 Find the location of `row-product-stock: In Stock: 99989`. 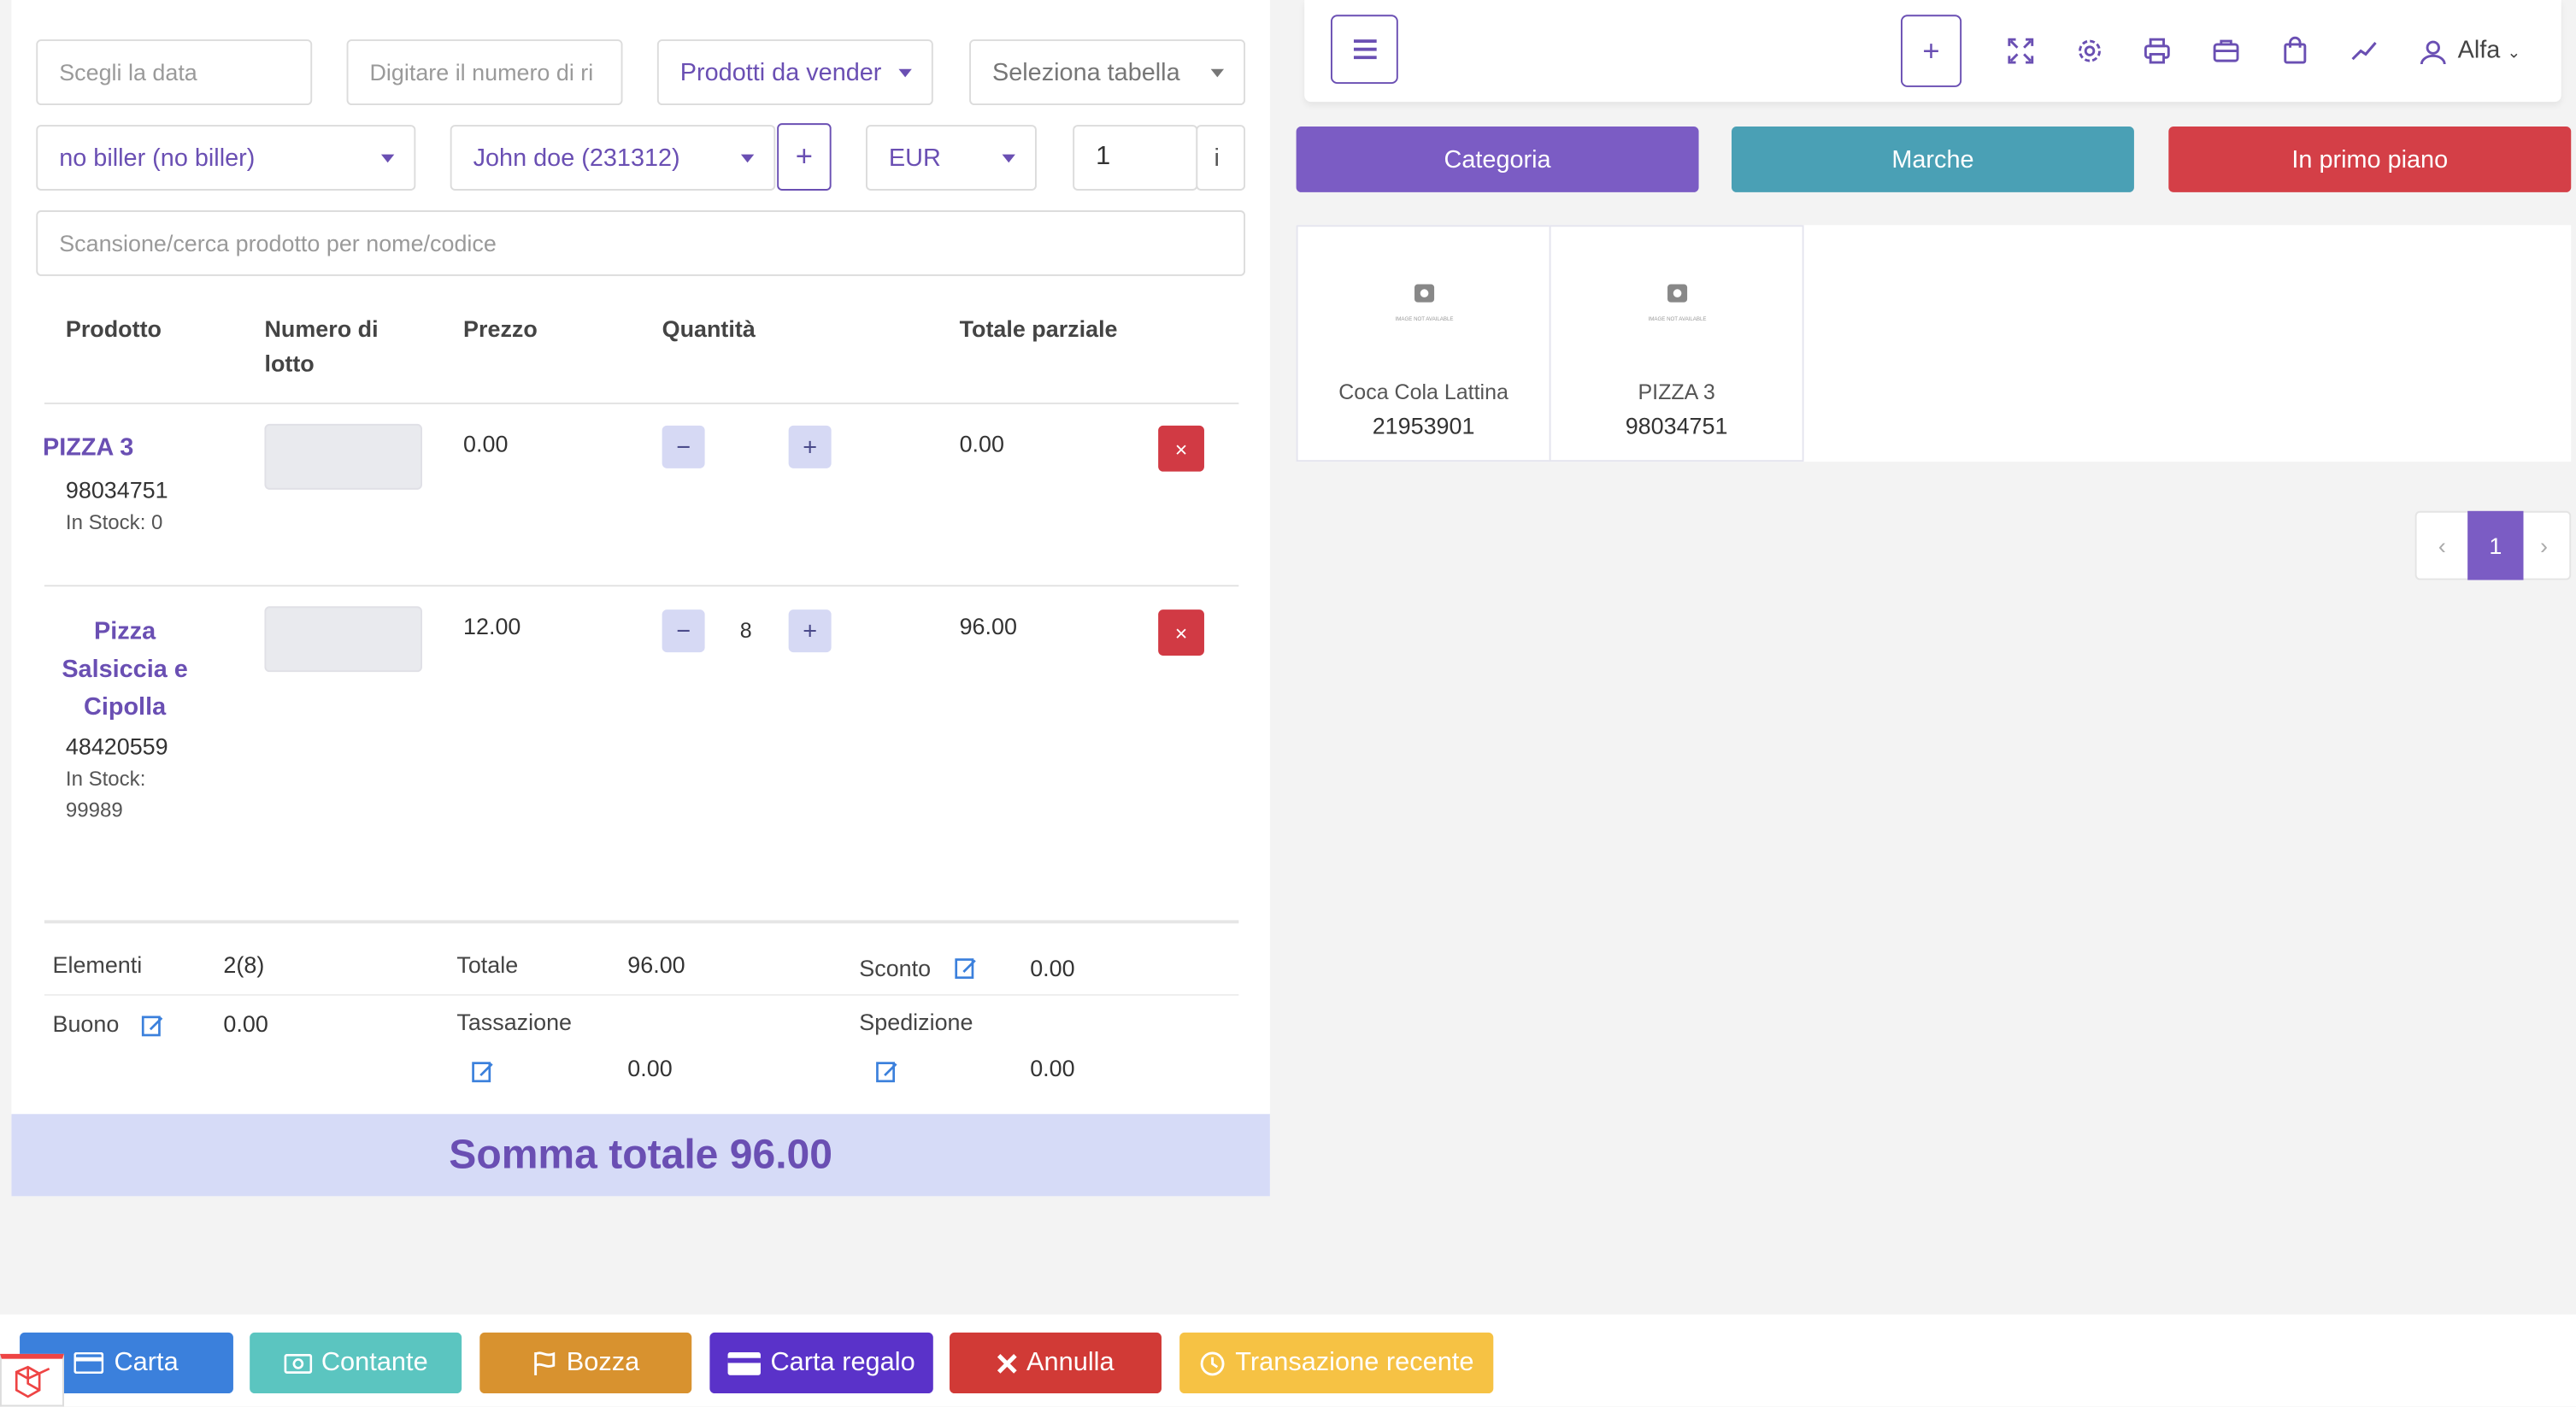

row-product-stock: In Stock: 99989 is located at coordinates (105, 794).